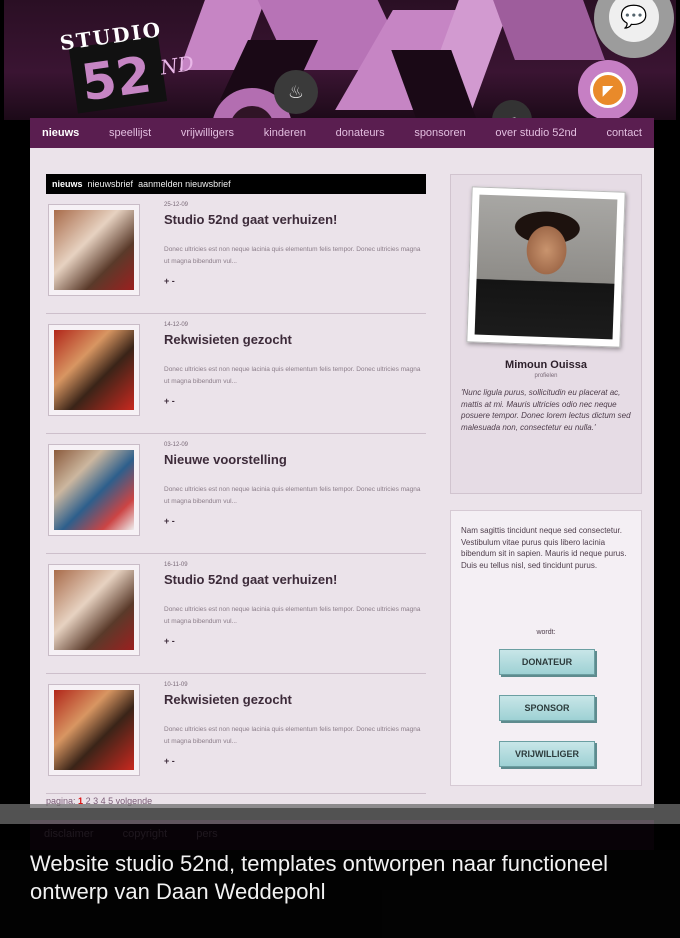 The image size is (680, 938). Describe the element at coordinates (546, 632) in the screenshot. I see `cta-wordt-label: wordt:` at that location.